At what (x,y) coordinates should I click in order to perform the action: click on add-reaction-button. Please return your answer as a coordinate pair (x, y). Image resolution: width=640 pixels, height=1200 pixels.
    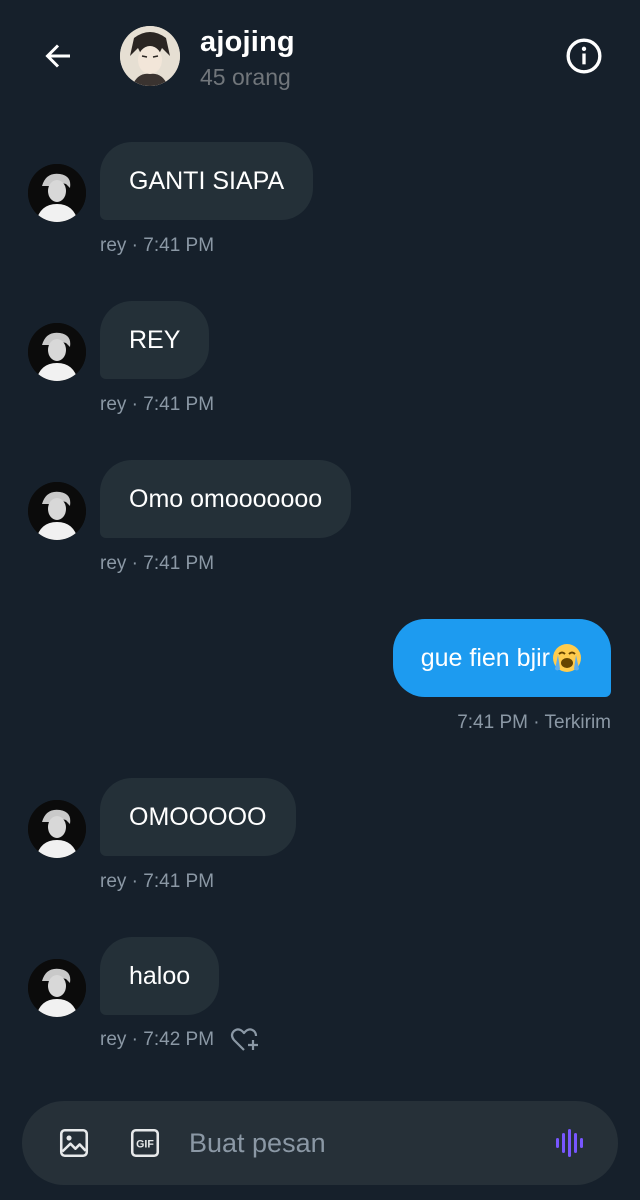
    Looking at the image, I should click on (245, 1040).